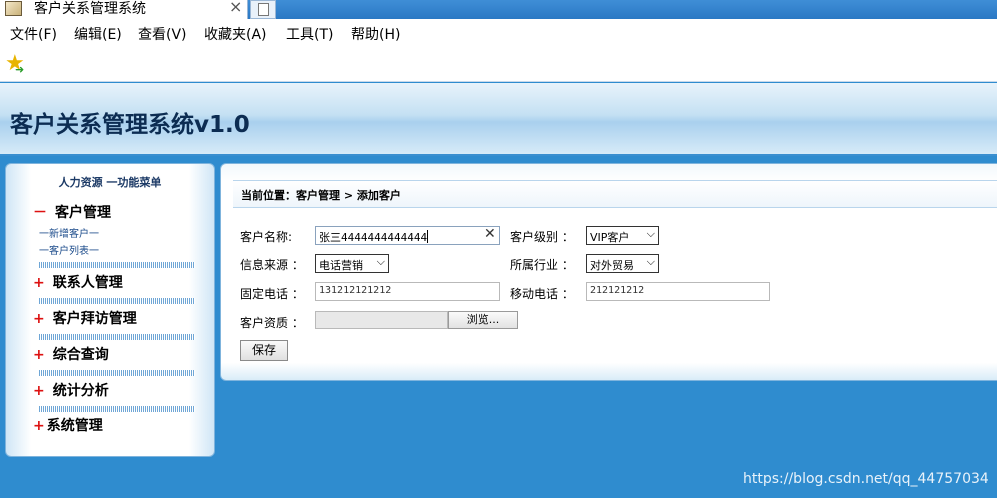 The image size is (997, 498). What do you see at coordinates (612, 265) in the screenshot?
I see `industry-value: 对外贸易` at bounding box center [612, 265].